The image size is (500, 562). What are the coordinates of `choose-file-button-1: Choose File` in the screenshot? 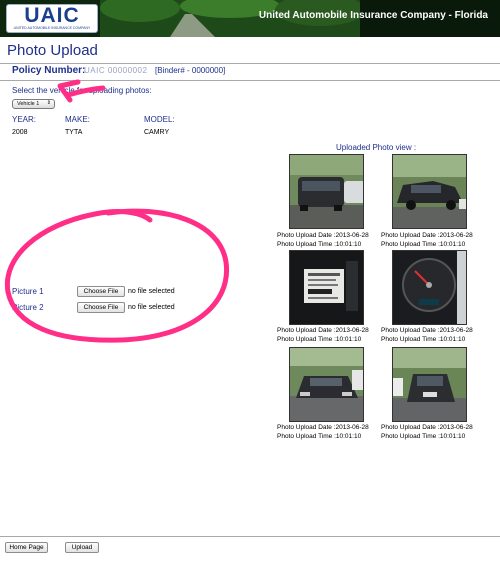 It's located at (101, 291).